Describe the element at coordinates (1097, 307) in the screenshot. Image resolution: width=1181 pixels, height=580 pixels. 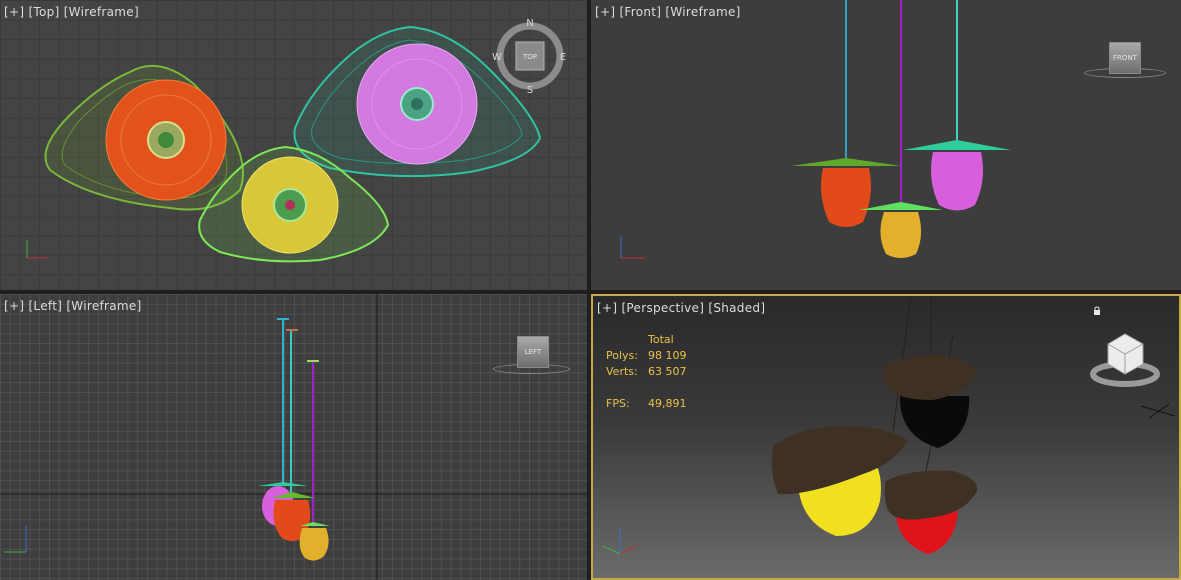
I see `lock-icon` at that location.